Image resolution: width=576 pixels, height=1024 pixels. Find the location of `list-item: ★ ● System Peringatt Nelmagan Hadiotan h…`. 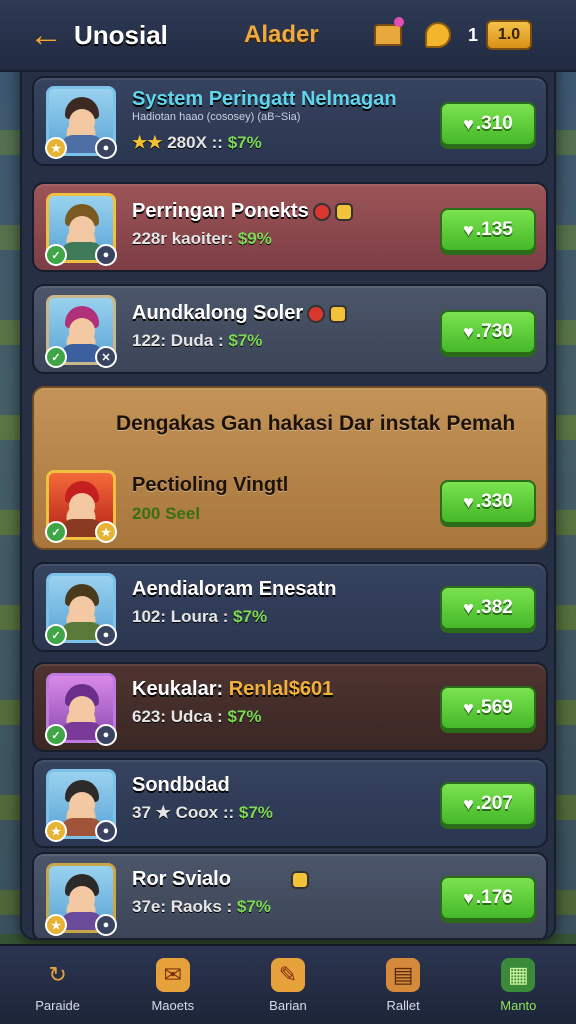

list-item: ★ ● System Peringatt Nelmagan Hadiotan h… is located at coordinates (290, 121).